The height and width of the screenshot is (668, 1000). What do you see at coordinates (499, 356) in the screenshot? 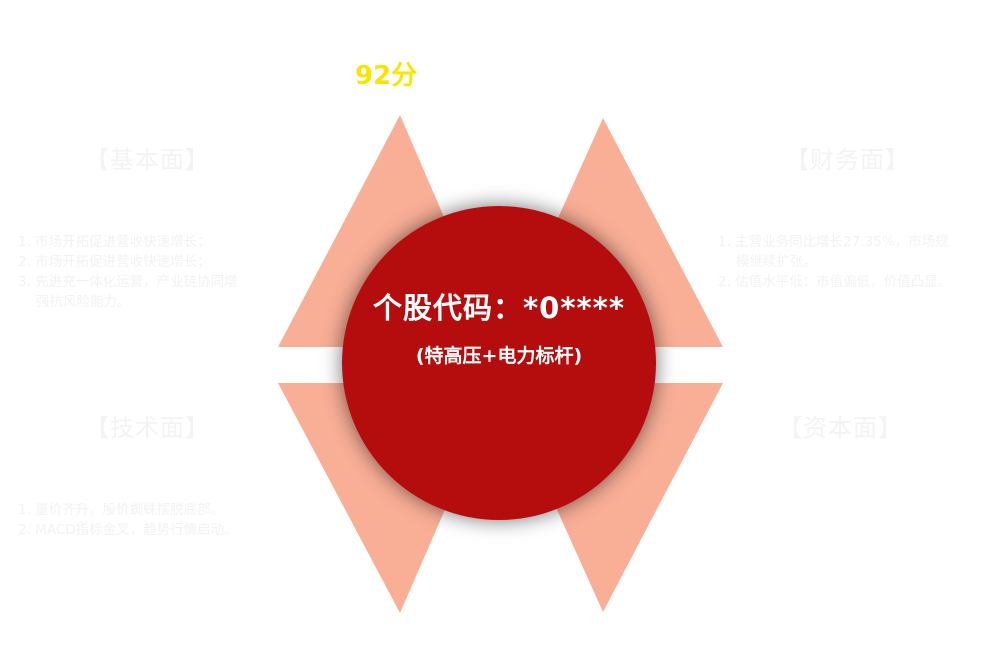
I see `sector-label: (特高压+电力标杆)` at bounding box center [499, 356].